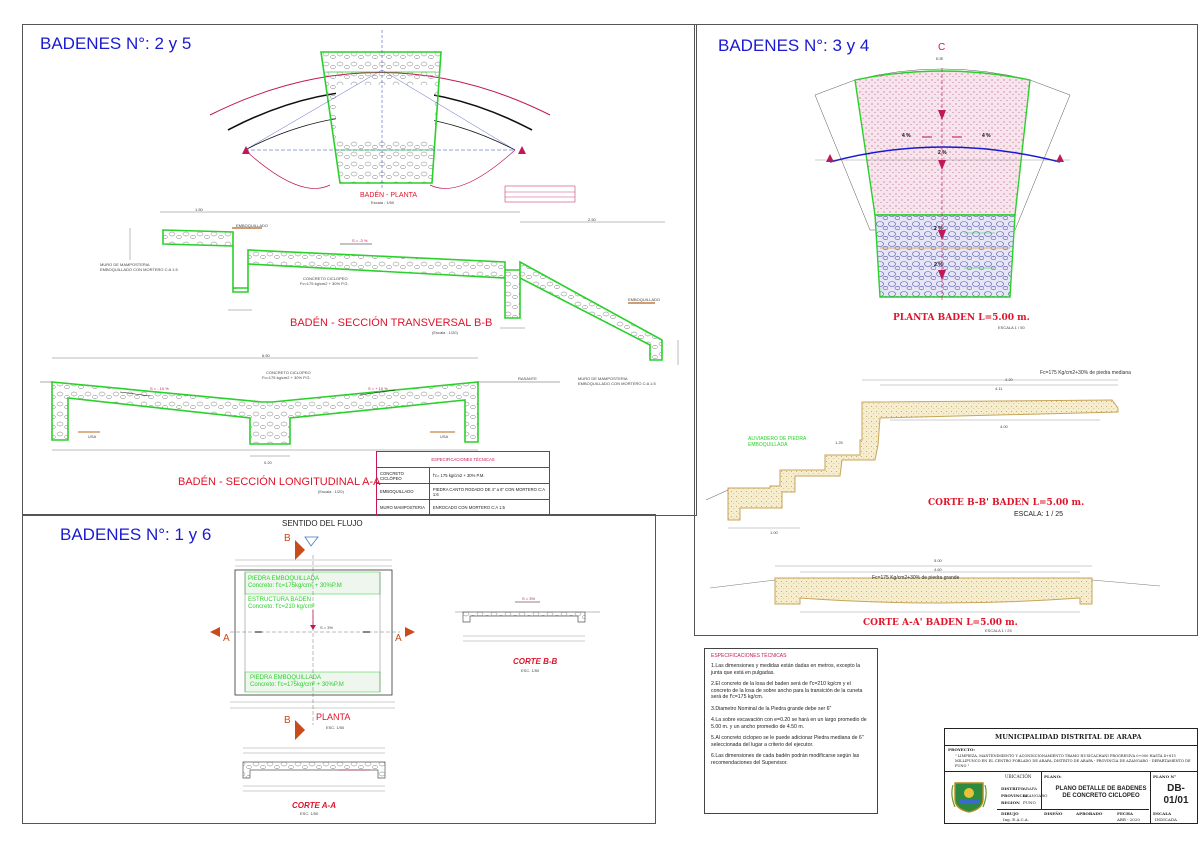  I want to click on b34-planta-scale: ESCALA 1 / 50, so click(1011, 327).